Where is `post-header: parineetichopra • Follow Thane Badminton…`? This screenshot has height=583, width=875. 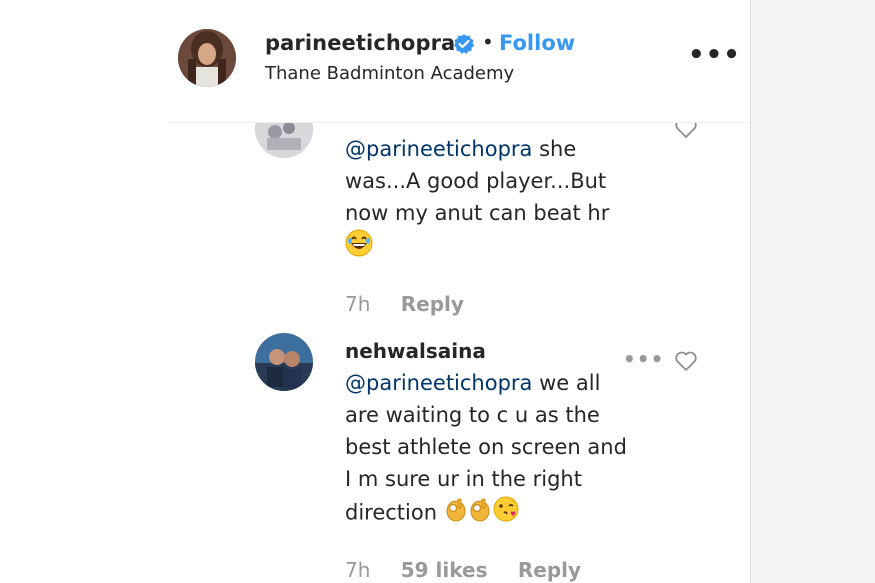
post-header: parineetichopra • Follow Thane Badminton… is located at coordinates (459, 61).